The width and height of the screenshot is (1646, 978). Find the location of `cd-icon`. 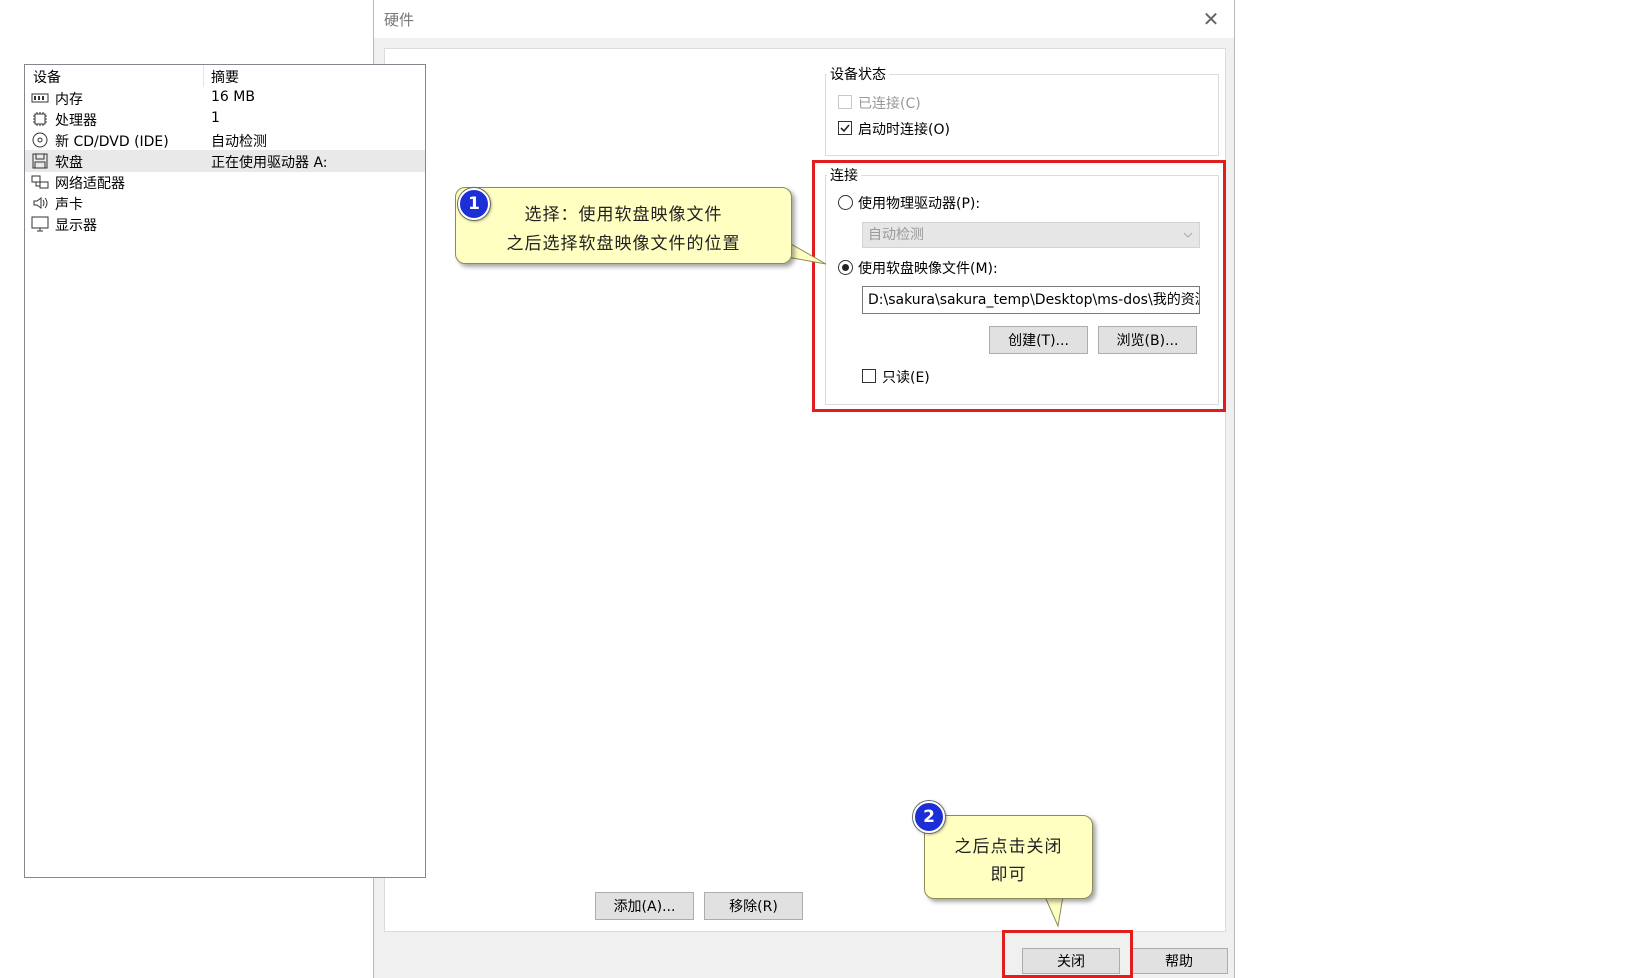

cd-icon is located at coordinates (40, 140).